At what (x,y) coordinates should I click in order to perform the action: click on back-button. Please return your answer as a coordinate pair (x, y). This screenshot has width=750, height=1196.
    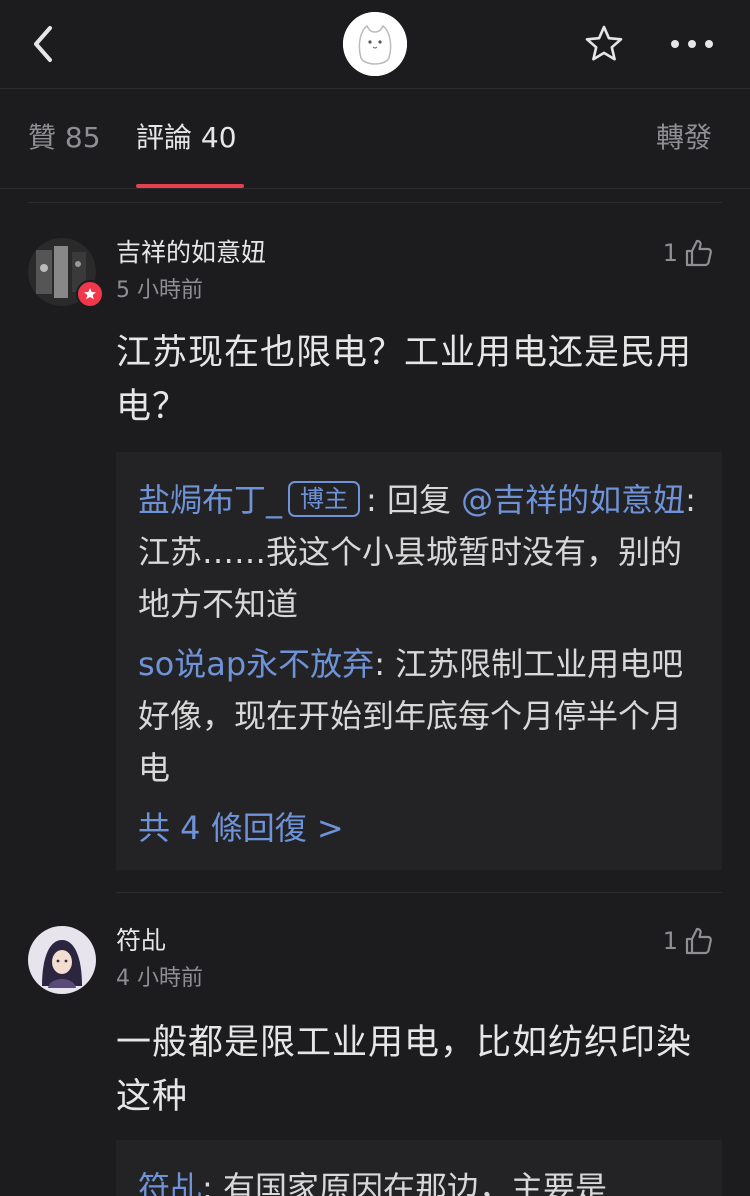
    Looking at the image, I should click on (42, 44).